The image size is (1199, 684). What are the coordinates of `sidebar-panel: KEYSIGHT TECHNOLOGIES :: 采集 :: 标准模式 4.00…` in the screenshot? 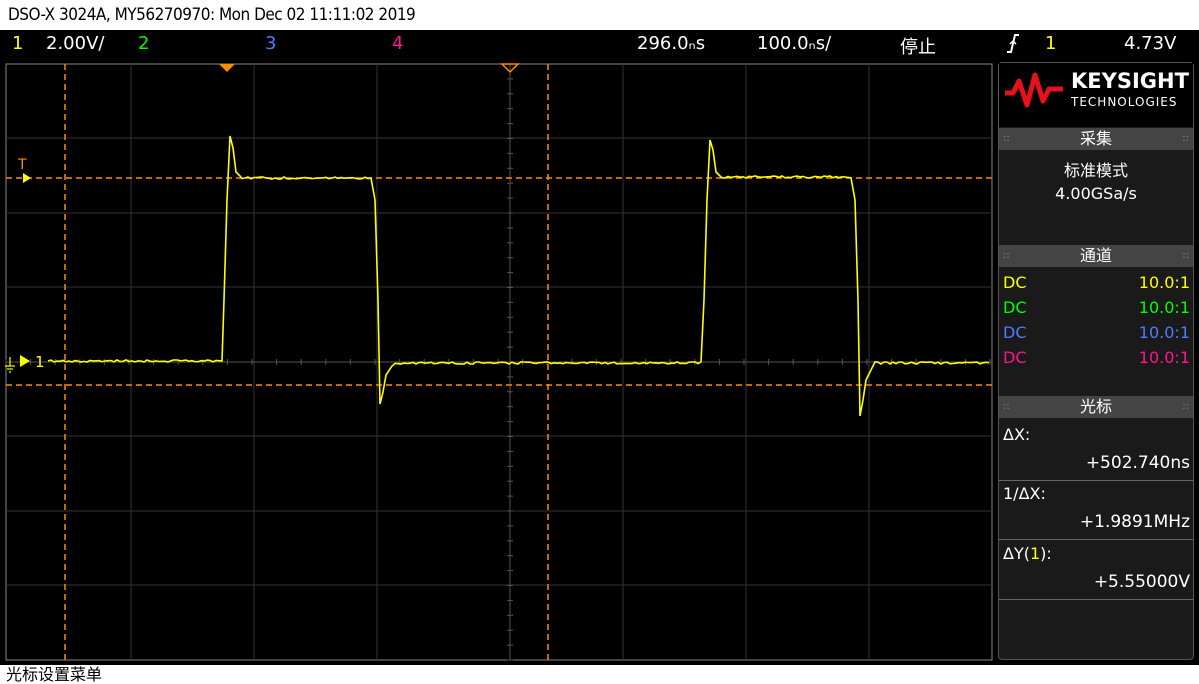 It's located at (1096, 361).